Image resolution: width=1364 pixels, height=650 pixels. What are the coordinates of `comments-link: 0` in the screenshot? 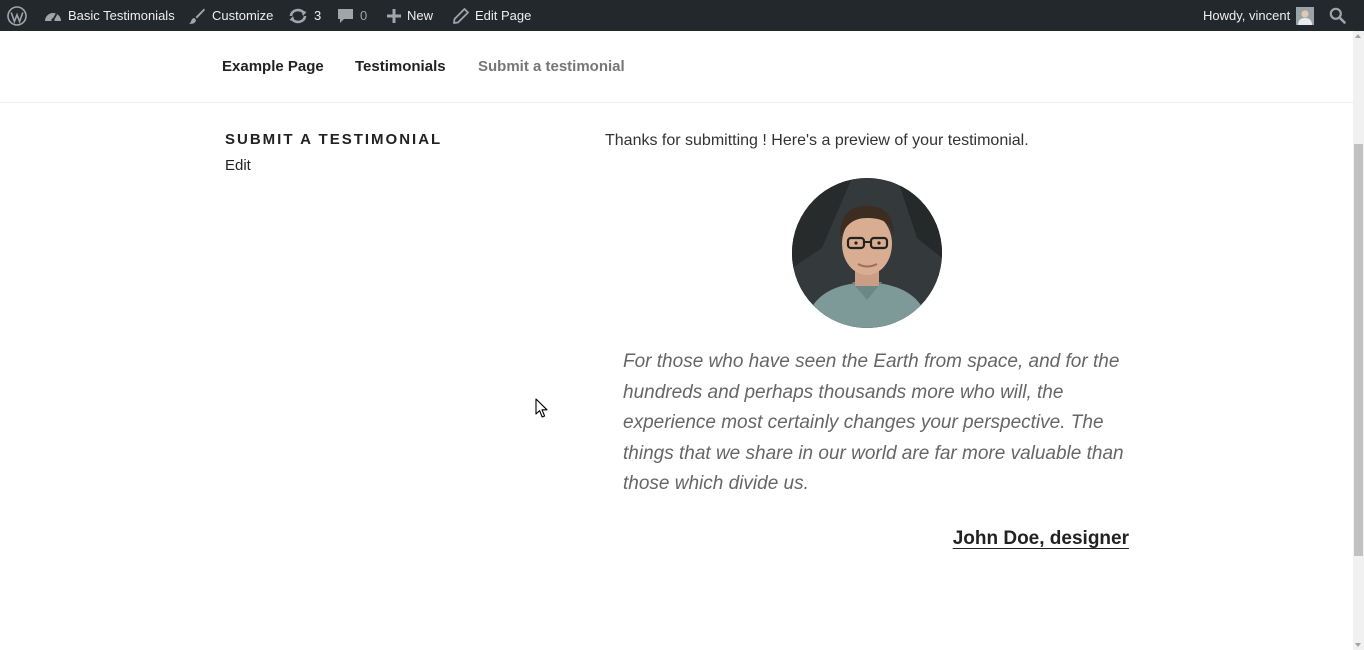 It's located at (352, 15).